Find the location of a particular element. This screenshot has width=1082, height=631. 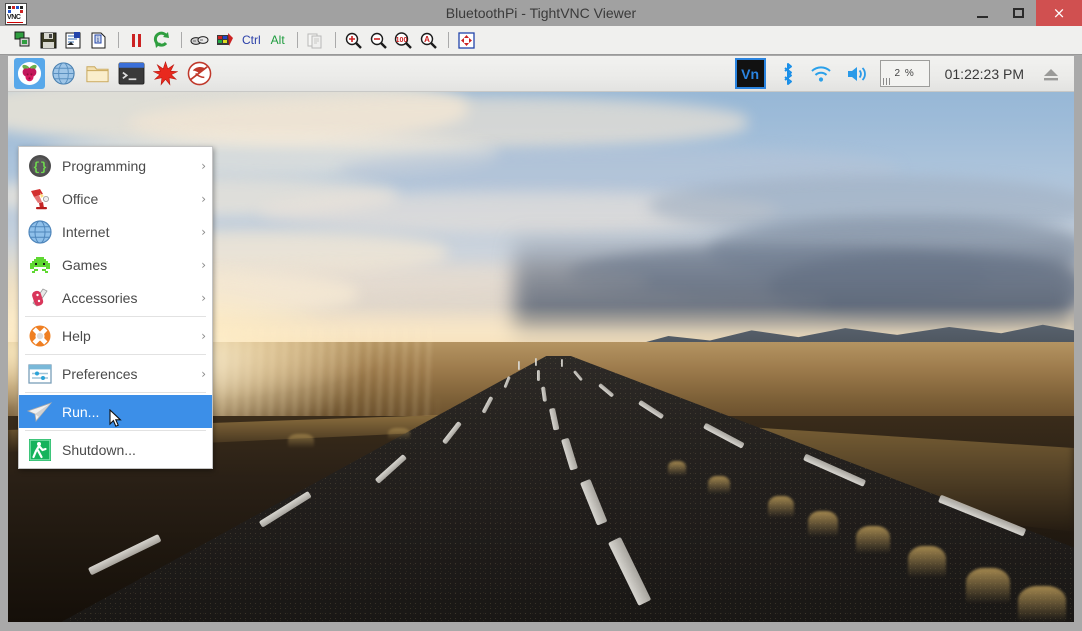

volume-icon is located at coordinates (857, 74).